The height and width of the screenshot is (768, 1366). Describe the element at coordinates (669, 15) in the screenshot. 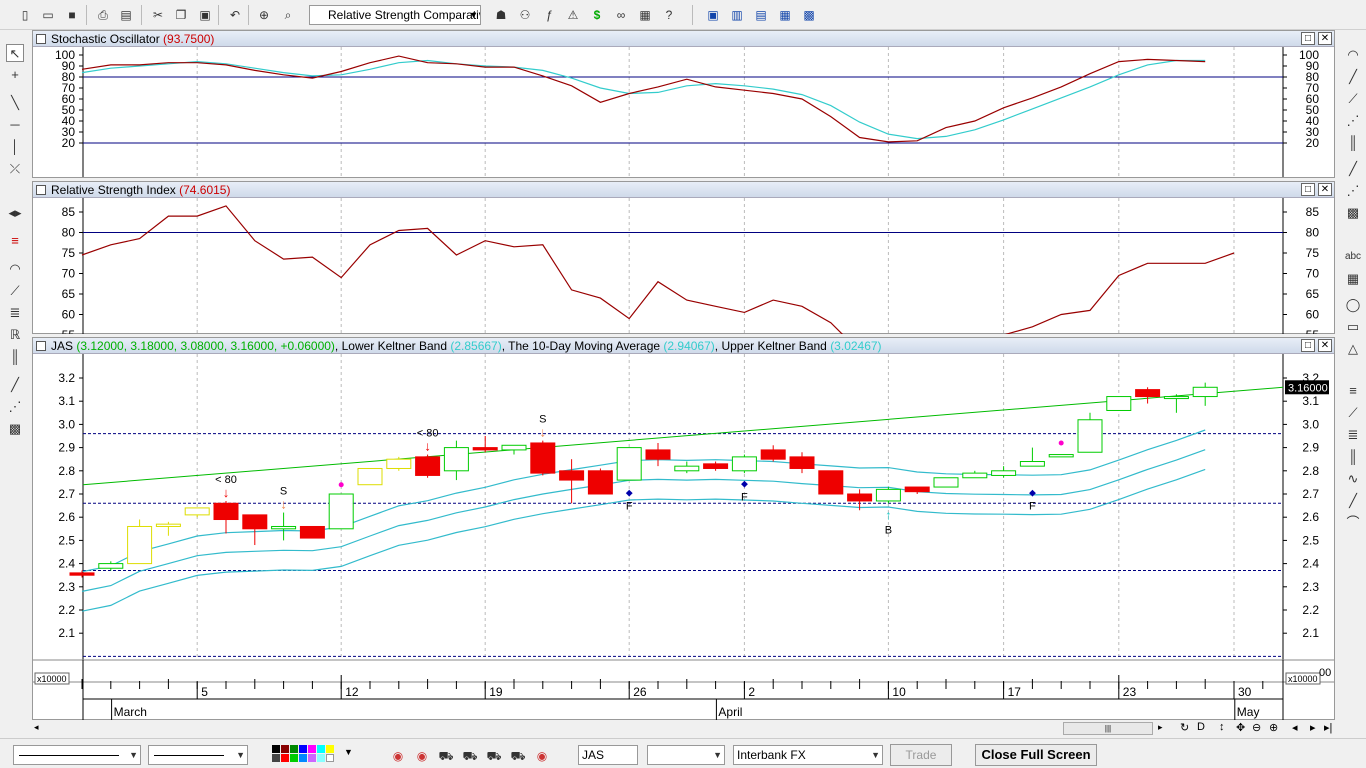

I see `help-icon: ?` at that location.